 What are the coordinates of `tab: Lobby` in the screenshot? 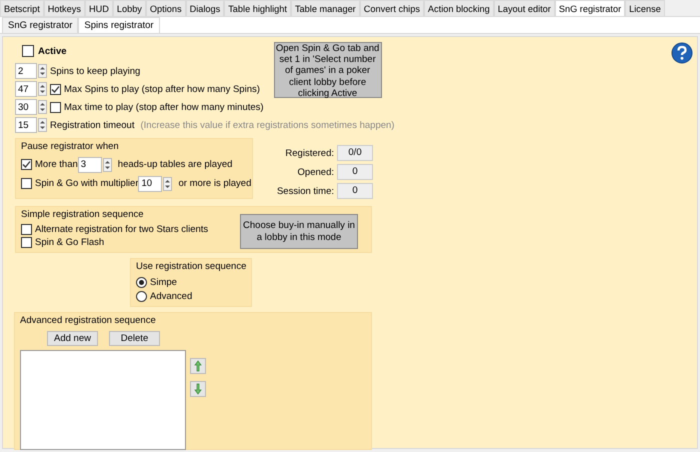 It's located at (129, 8).